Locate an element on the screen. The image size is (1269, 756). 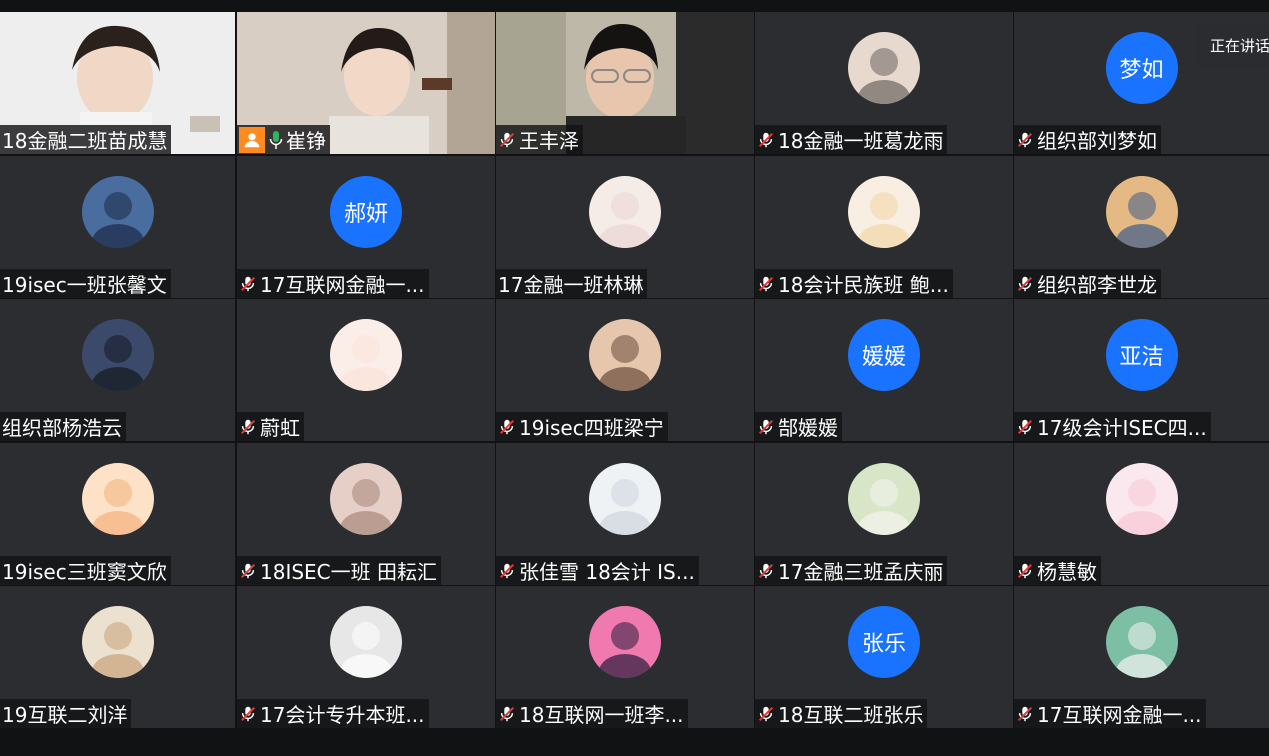
neon-girl-icon is located at coordinates (625, 642).